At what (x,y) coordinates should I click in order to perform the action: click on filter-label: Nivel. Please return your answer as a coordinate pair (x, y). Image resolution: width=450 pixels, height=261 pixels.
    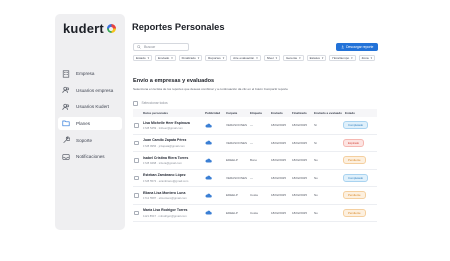
    Looking at the image, I should click on (270, 58).